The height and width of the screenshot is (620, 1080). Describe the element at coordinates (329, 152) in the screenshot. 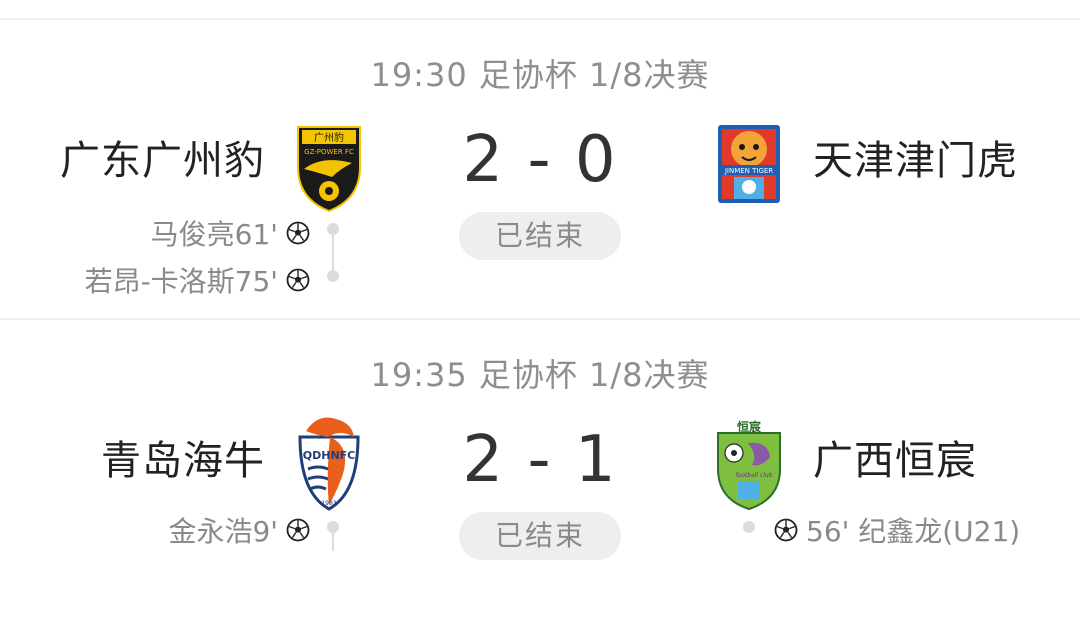

I see `gz-logo-sub: GZ-POWER FC` at that location.